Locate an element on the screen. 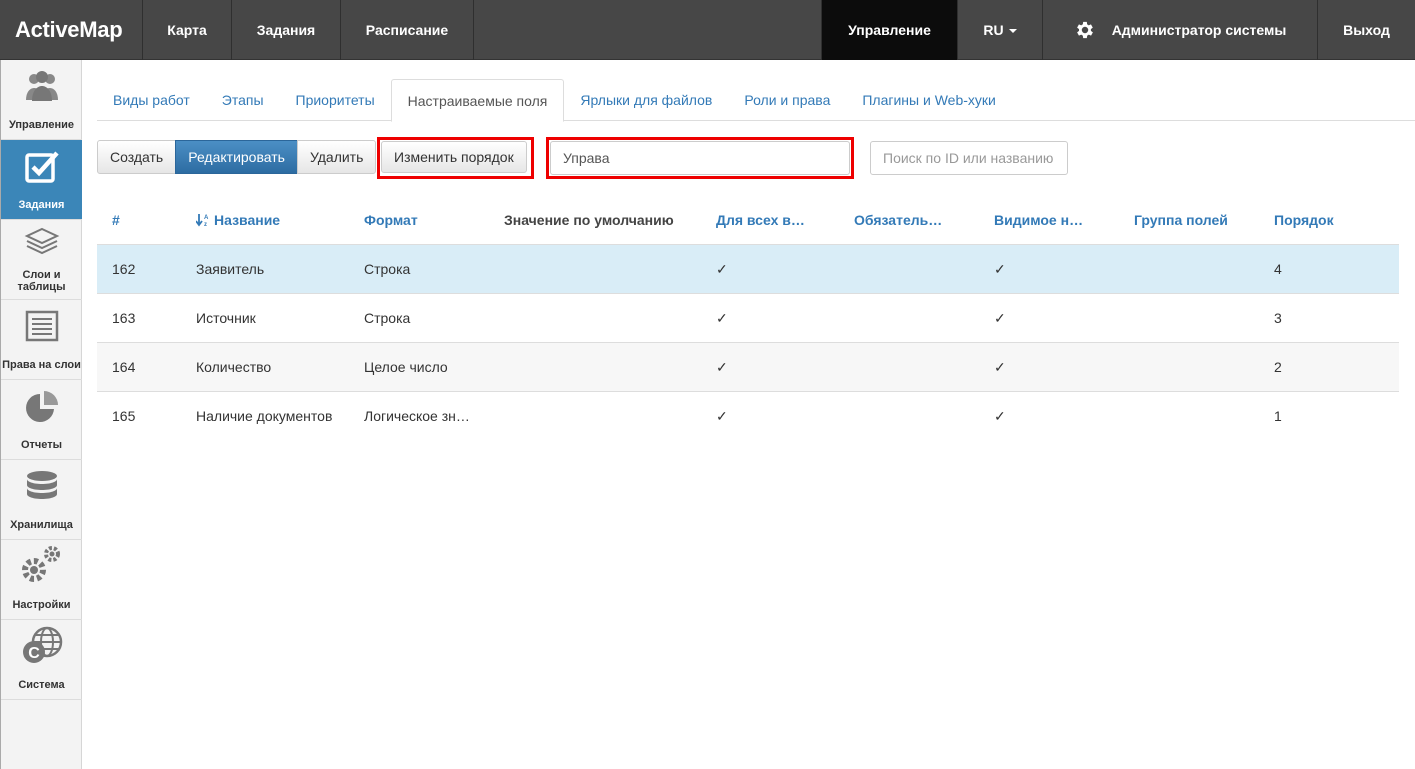 The height and width of the screenshot is (769, 1415). sidebar-item-admin: Управление is located at coordinates (41, 100).